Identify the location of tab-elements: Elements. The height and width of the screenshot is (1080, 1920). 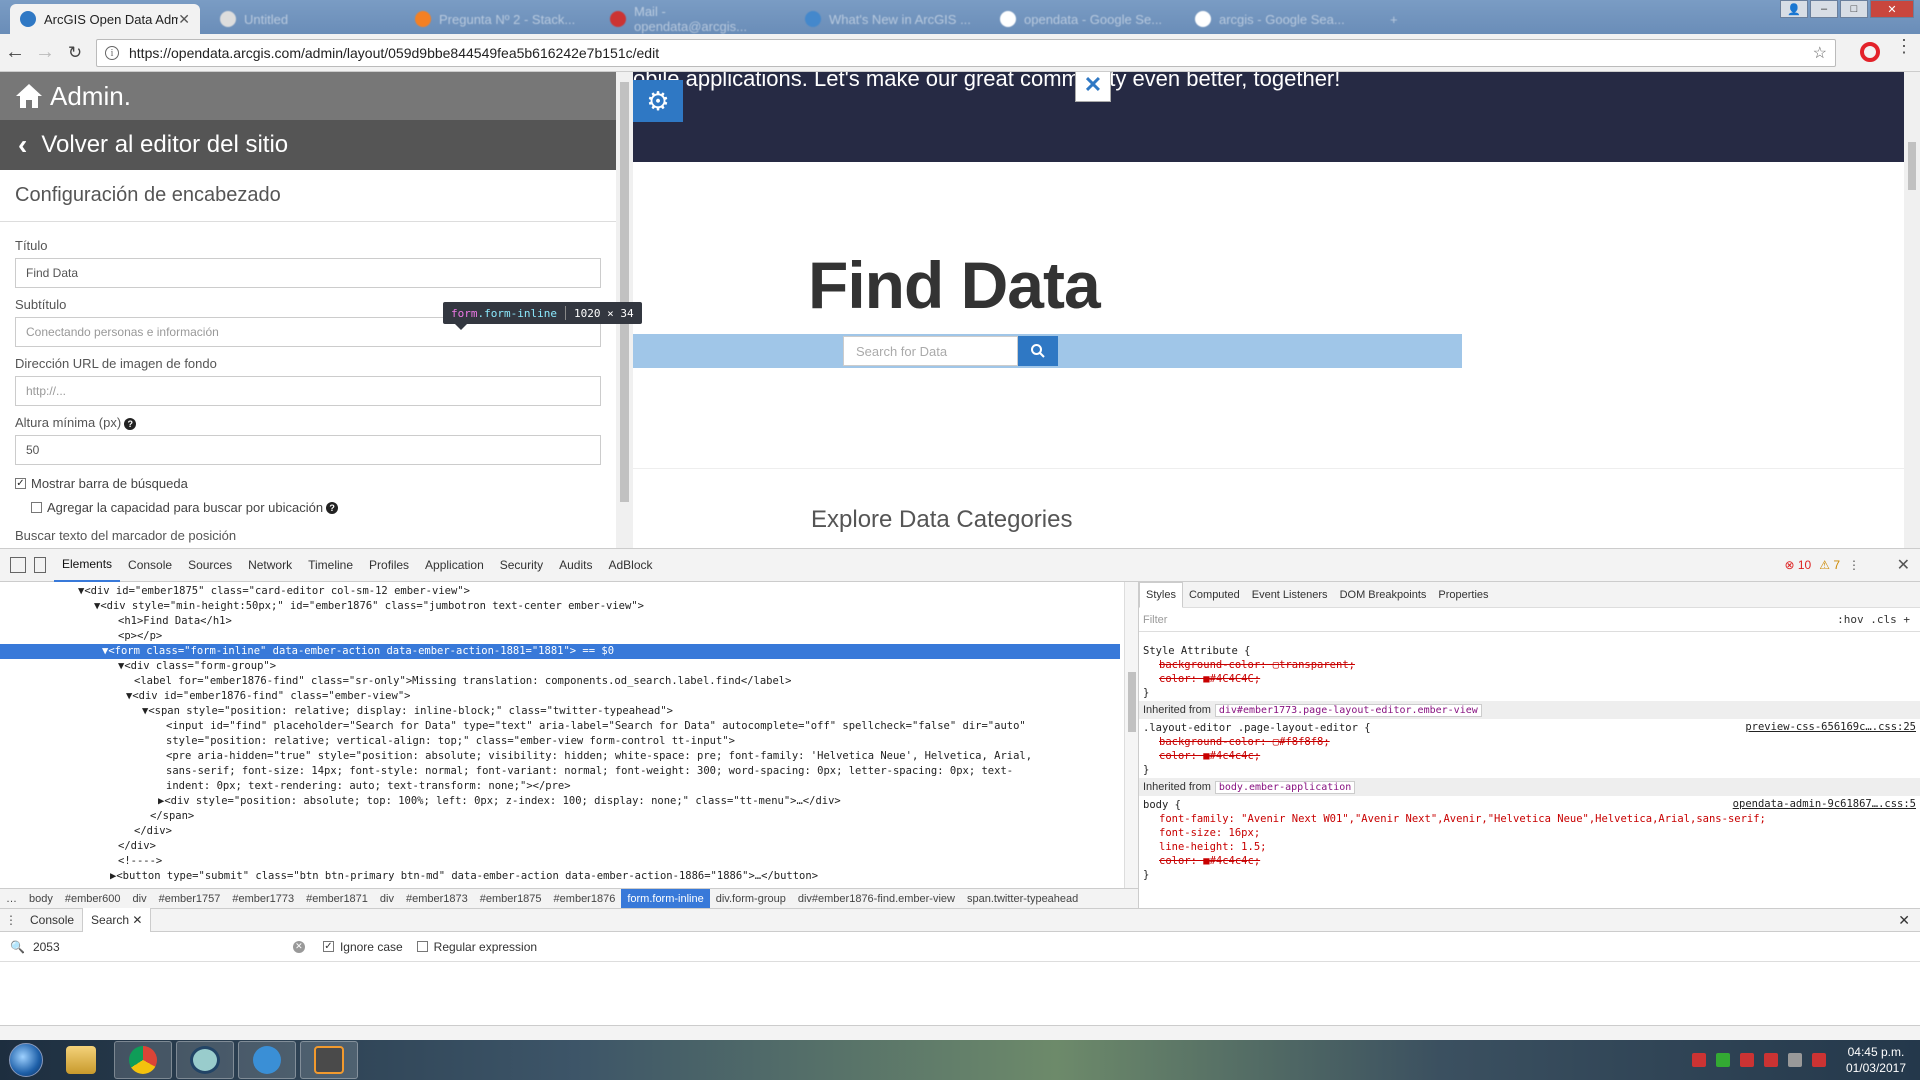
(87, 565).